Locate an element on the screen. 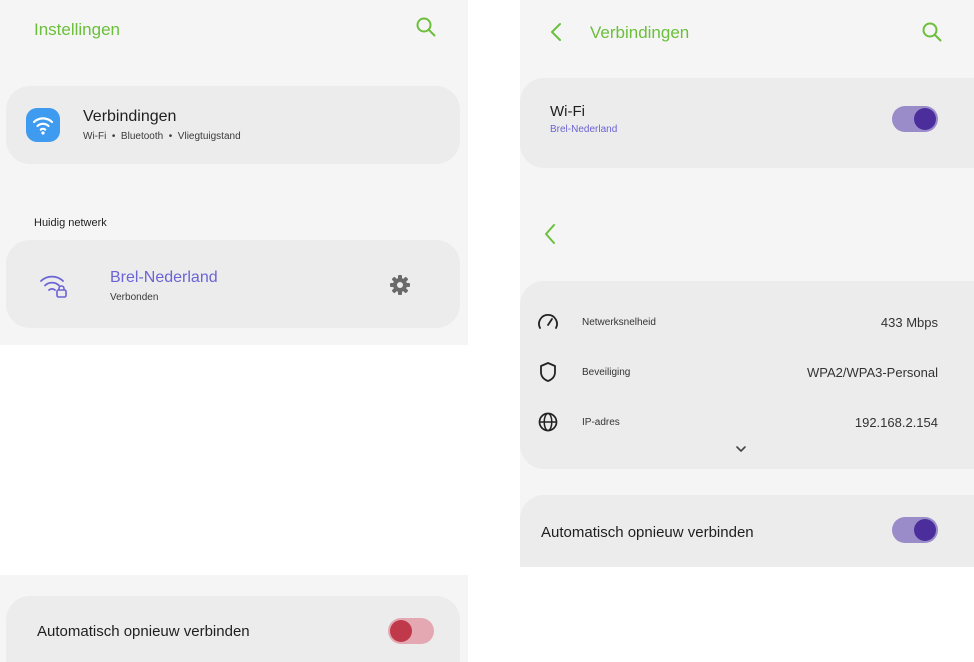 The height and width of the screenshot is (662, 974). speed-gauge-icon is located at coordinates (548, 322).